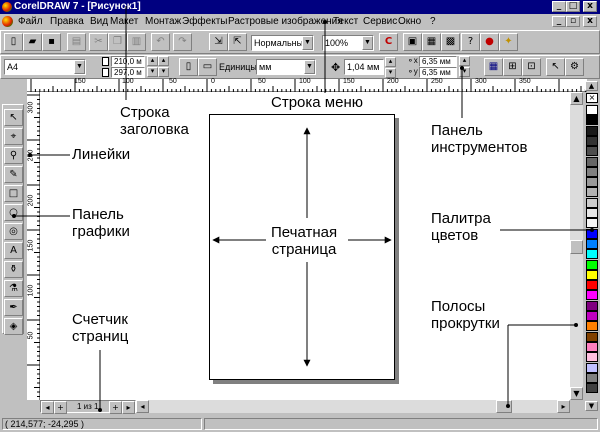  I want to click on annotation-menu-bar: Строка меню, so click(317, 102).